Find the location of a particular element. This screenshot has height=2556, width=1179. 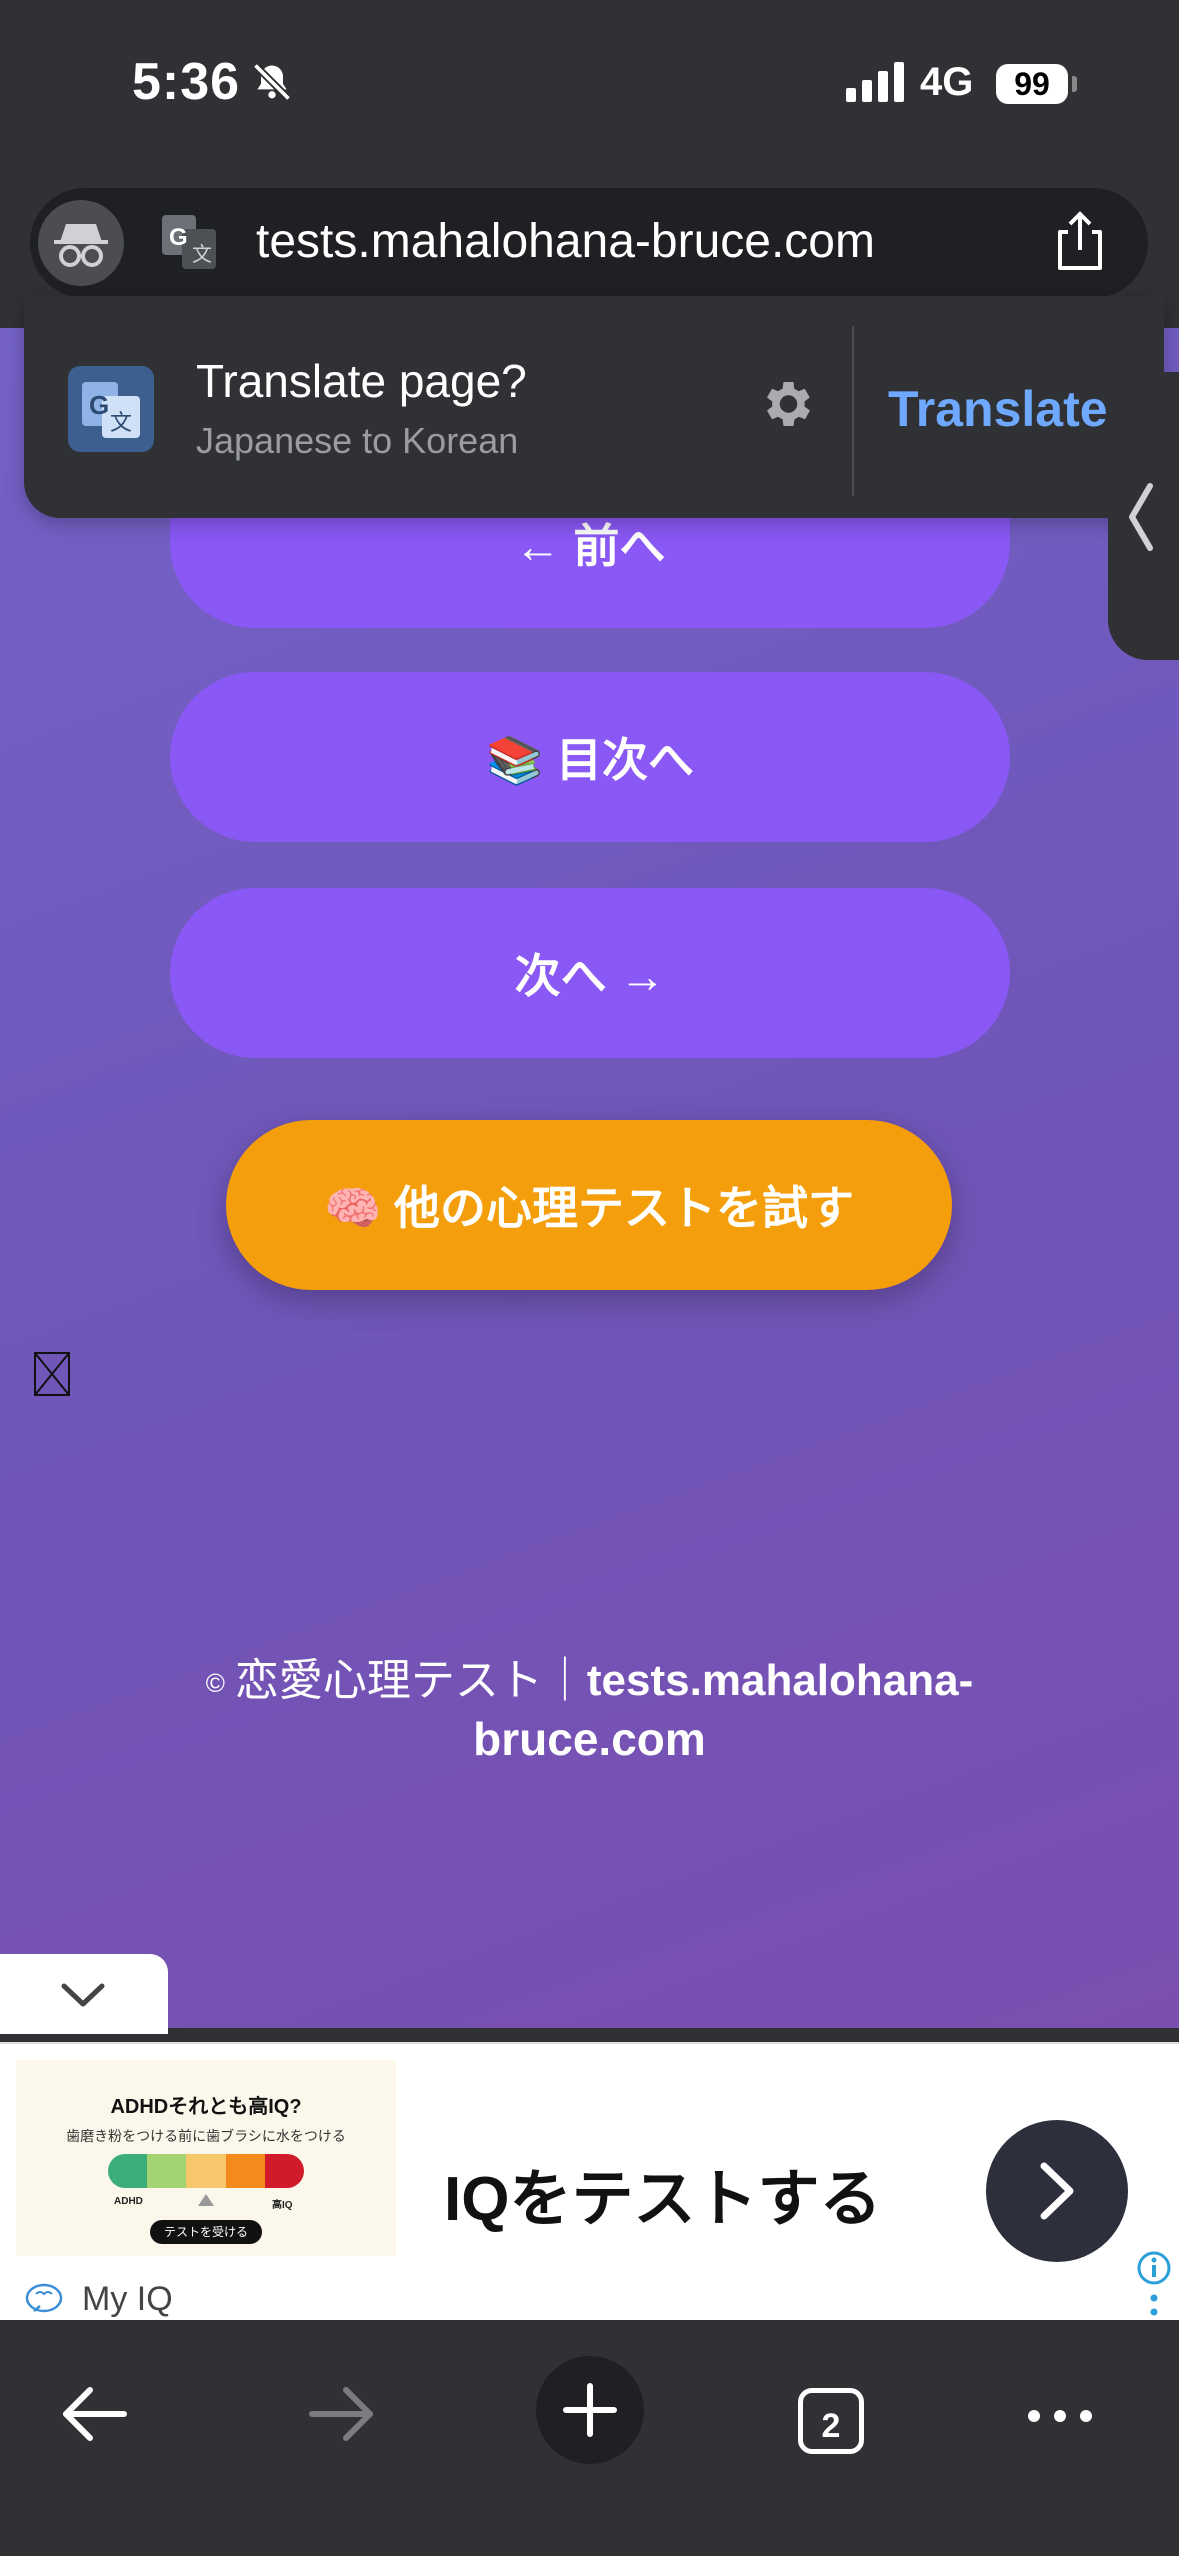

browser-toolbar: 2 is located at coordinates (589, 2438).